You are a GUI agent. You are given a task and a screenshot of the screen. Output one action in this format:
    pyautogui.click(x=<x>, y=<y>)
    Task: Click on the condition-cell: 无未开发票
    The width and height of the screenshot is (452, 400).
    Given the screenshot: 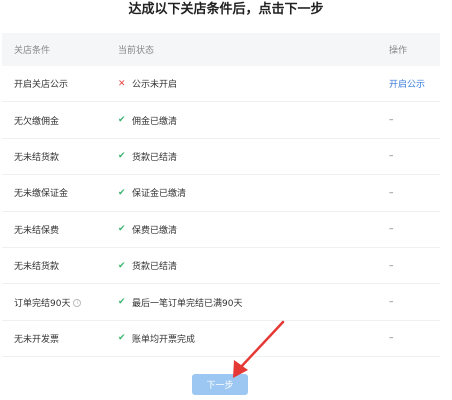 What is the action you would take?
    pyautogui.click(x=53, y=338)
    